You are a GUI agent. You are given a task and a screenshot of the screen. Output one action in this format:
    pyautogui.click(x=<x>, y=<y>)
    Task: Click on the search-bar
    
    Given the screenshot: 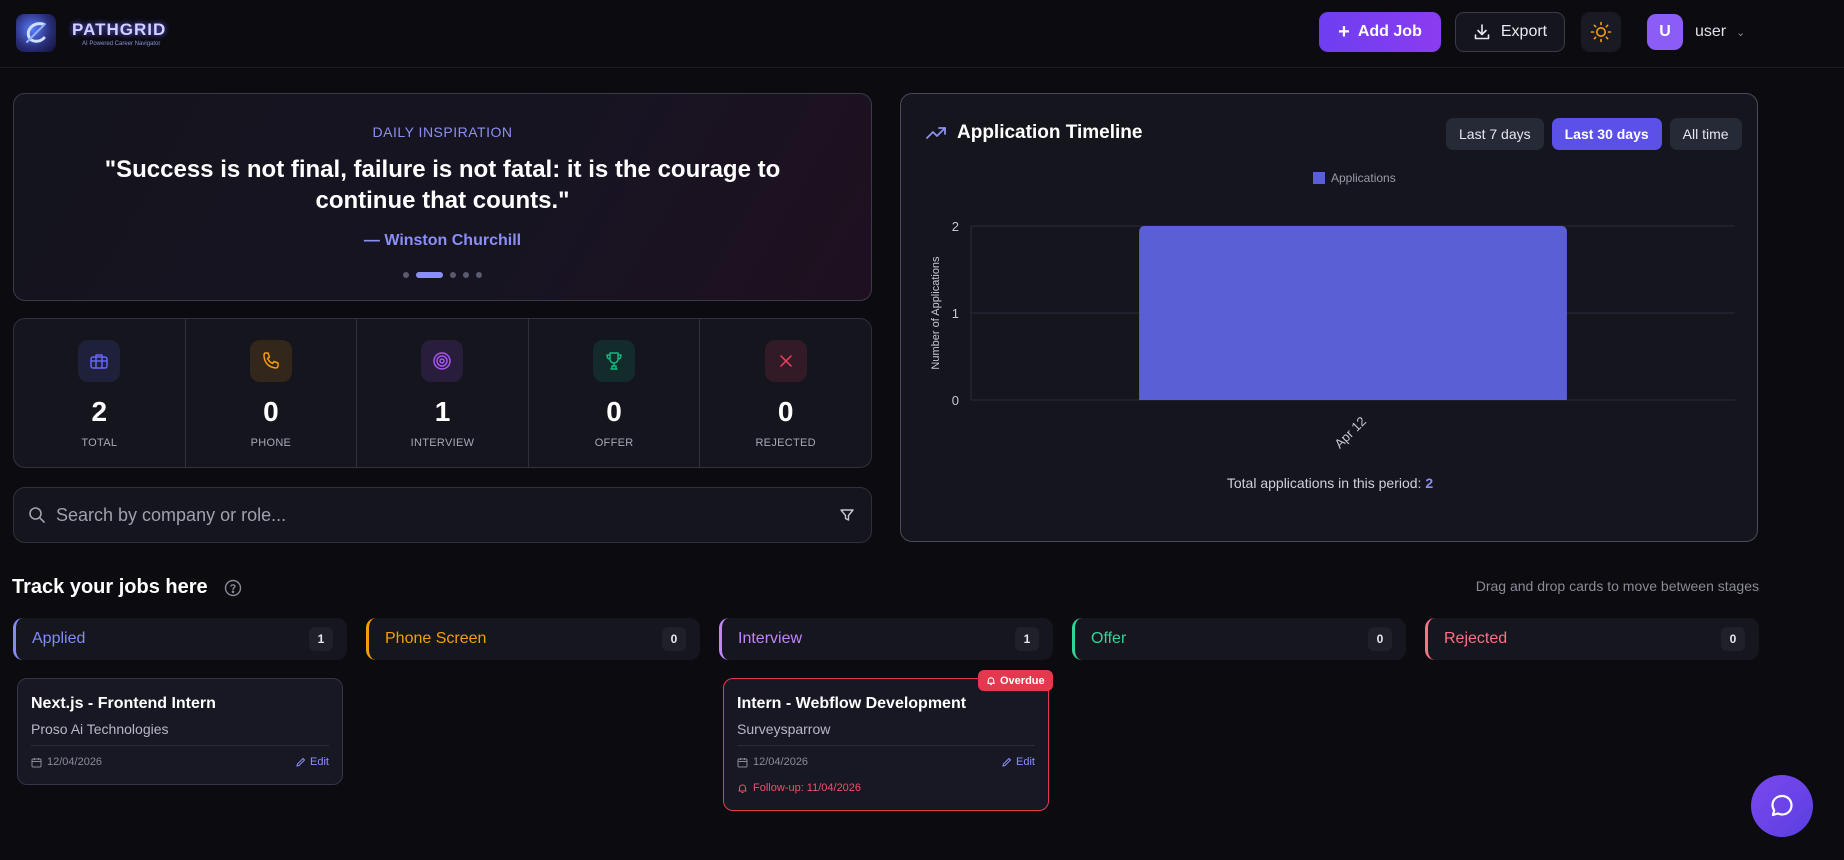 What is the action you would take?
    pyautogui.click(x=442, y=515)
    